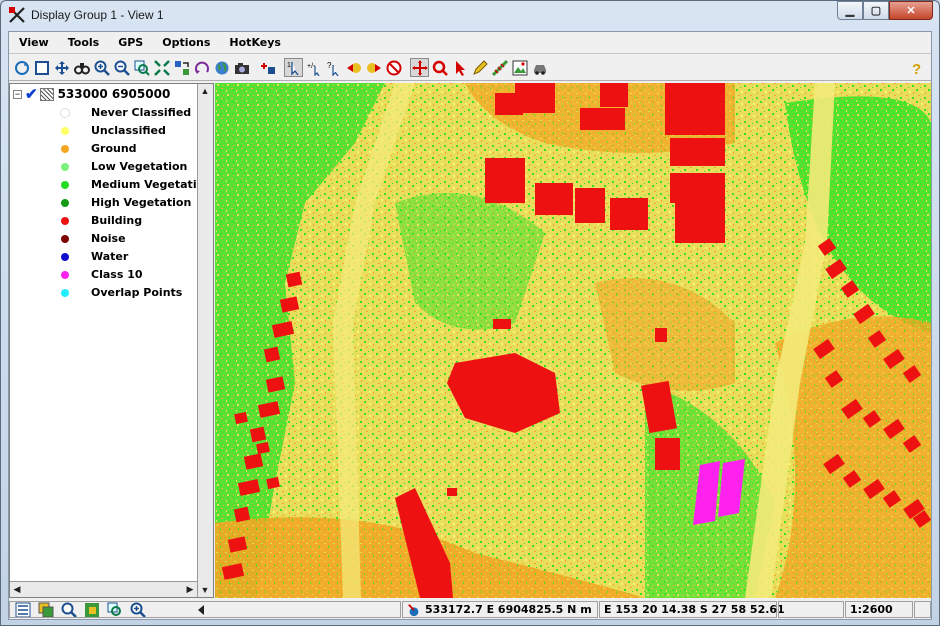 The width and height of the screenshot is (940, 626). I want to click on menu-hotkeys: HotKeys, so click(254, 42).